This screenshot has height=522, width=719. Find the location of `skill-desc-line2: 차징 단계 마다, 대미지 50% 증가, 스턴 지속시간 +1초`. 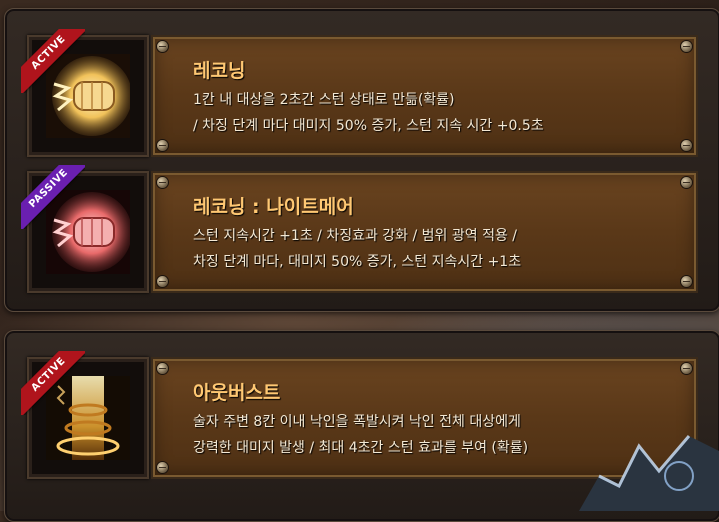

skill-desc-line2: 차징 단계 마다, 대미지 50% 증가, 스턴 지속시간 +1초 is located at coordinates (357, 262).